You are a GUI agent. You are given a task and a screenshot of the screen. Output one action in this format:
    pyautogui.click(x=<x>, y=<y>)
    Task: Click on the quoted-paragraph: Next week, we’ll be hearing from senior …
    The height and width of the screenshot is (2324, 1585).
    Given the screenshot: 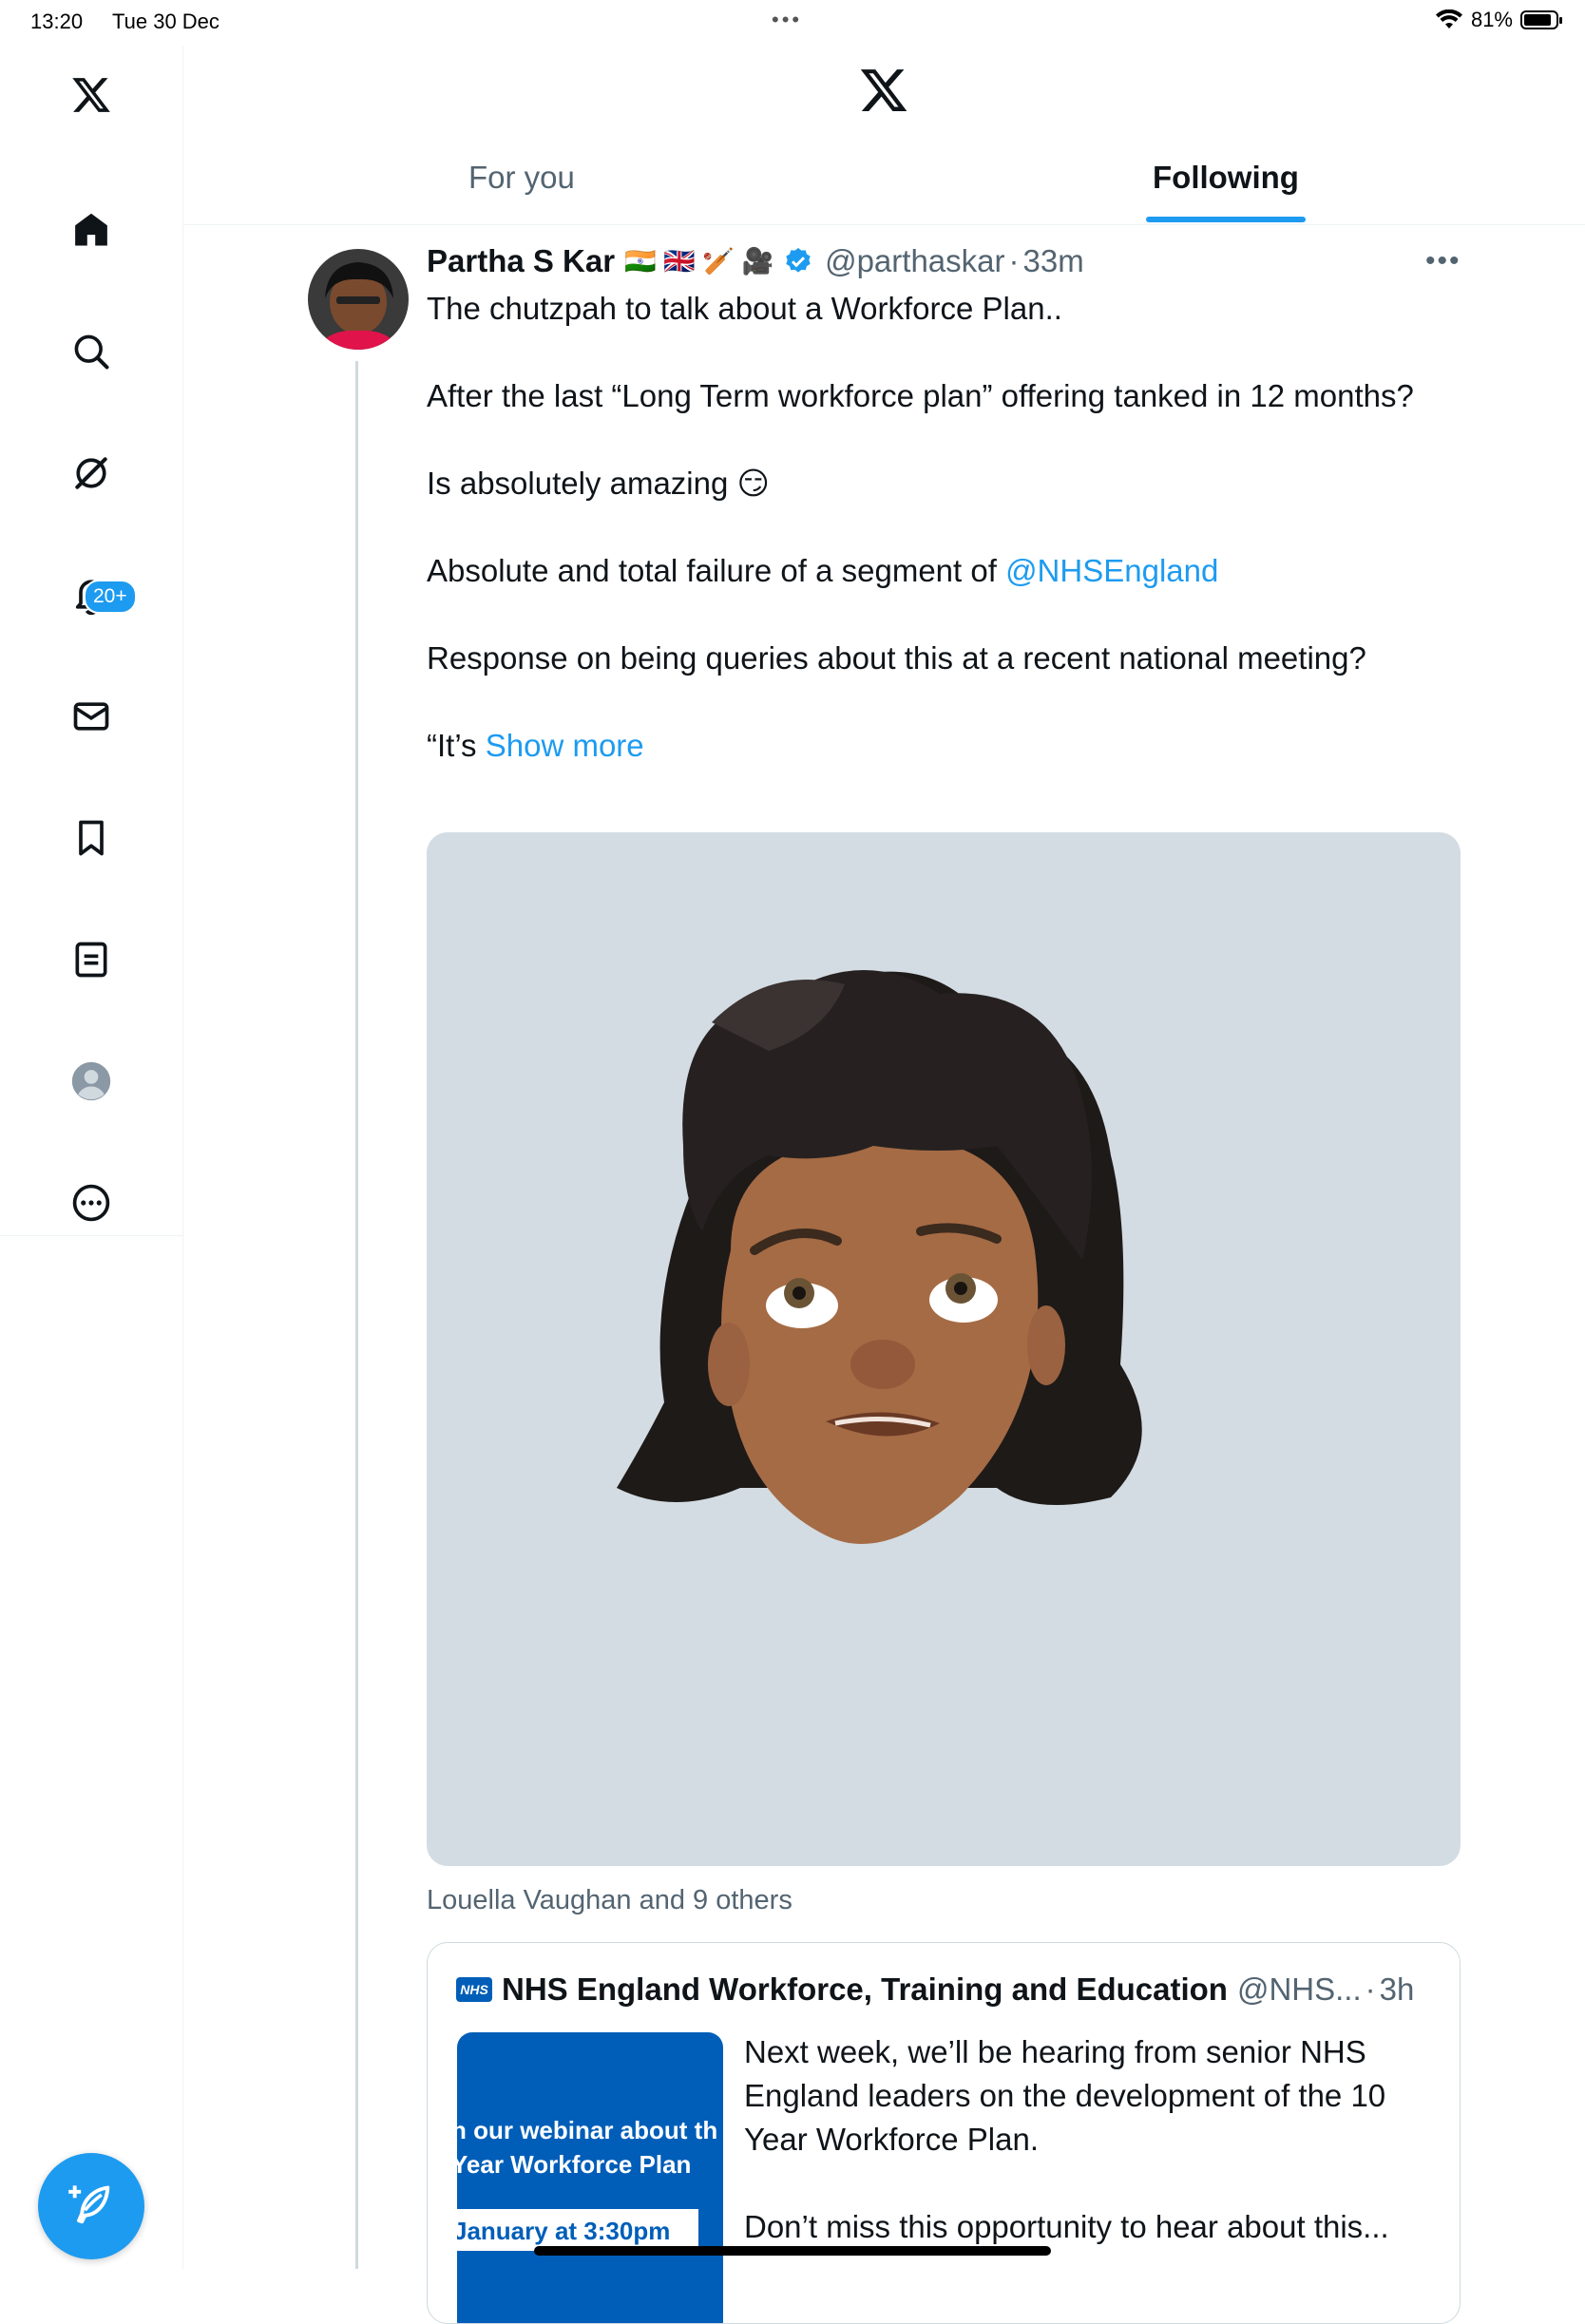 What is the action you would take?
    pyautogui.click(x=1065, y=2095)
    